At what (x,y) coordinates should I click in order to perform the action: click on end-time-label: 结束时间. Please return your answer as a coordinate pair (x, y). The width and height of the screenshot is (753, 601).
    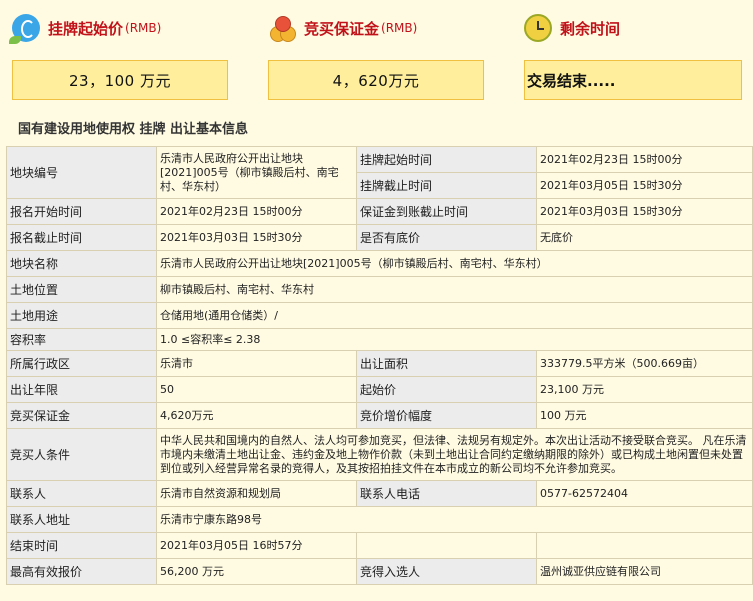
    Looking at the image, I should click on (81, 545).